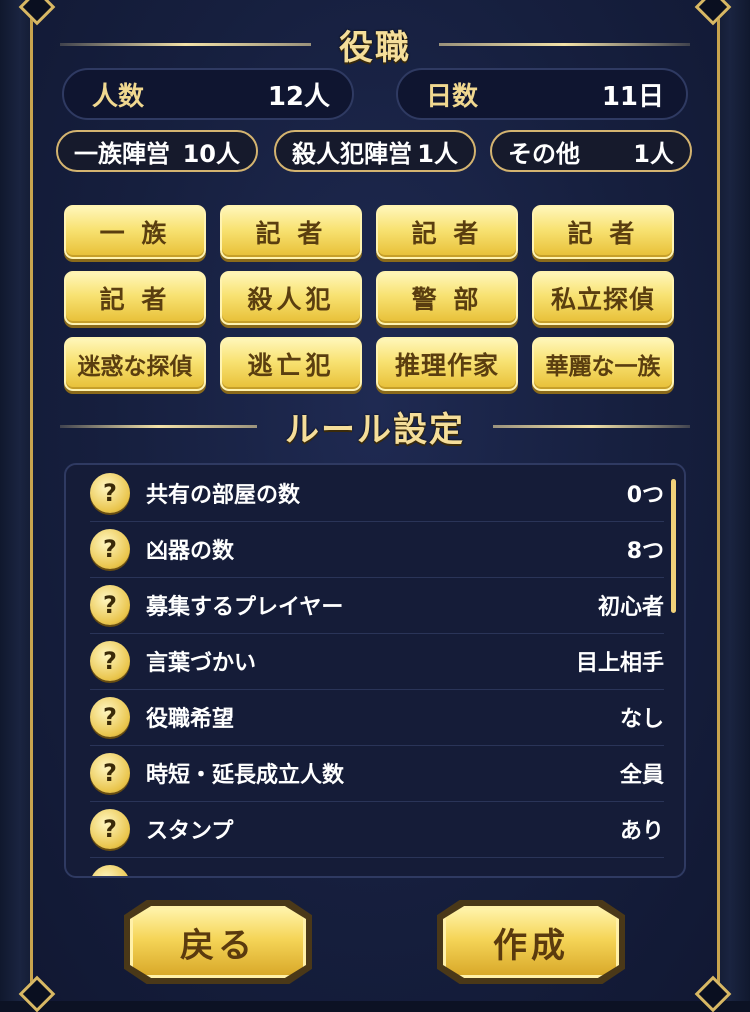  What do you see at coordinates (190, 831) in the screenshot?
I see `rule-name: スタンプ` at bounding box center [190, 831].